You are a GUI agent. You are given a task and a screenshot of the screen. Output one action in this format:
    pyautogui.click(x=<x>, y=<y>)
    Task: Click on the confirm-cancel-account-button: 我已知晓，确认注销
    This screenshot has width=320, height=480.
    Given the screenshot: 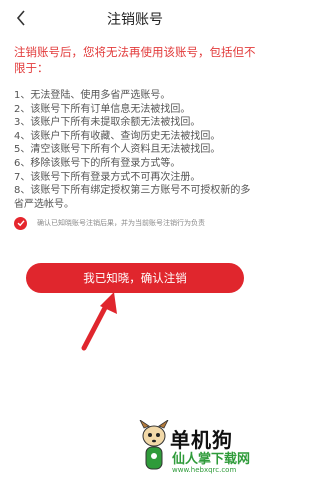 What is the action you would take?
    pyautogui.click(x=135, y=278)
    